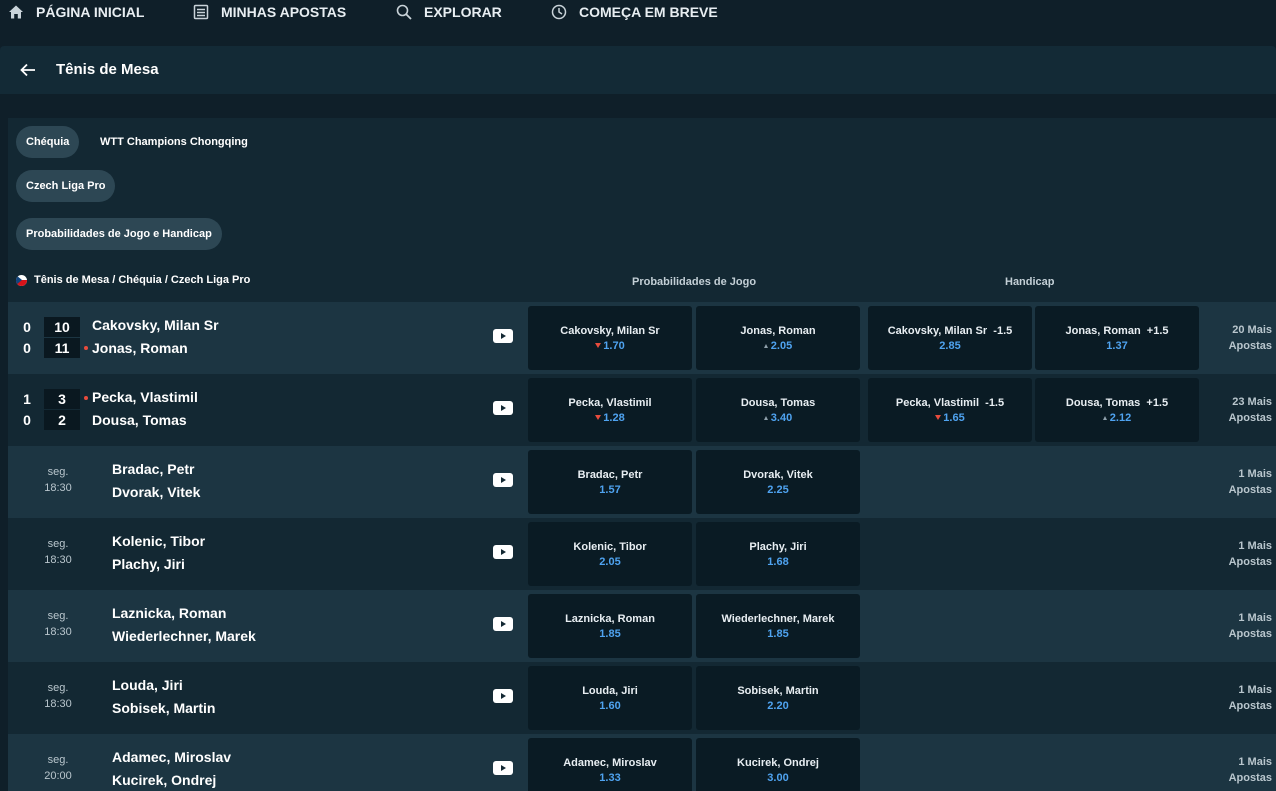  What do you see at coordinates (1242, 410) in the screenshot?
I see `more-bets-link: 23 Mais Apostas` at bounding box center [1242, 410].